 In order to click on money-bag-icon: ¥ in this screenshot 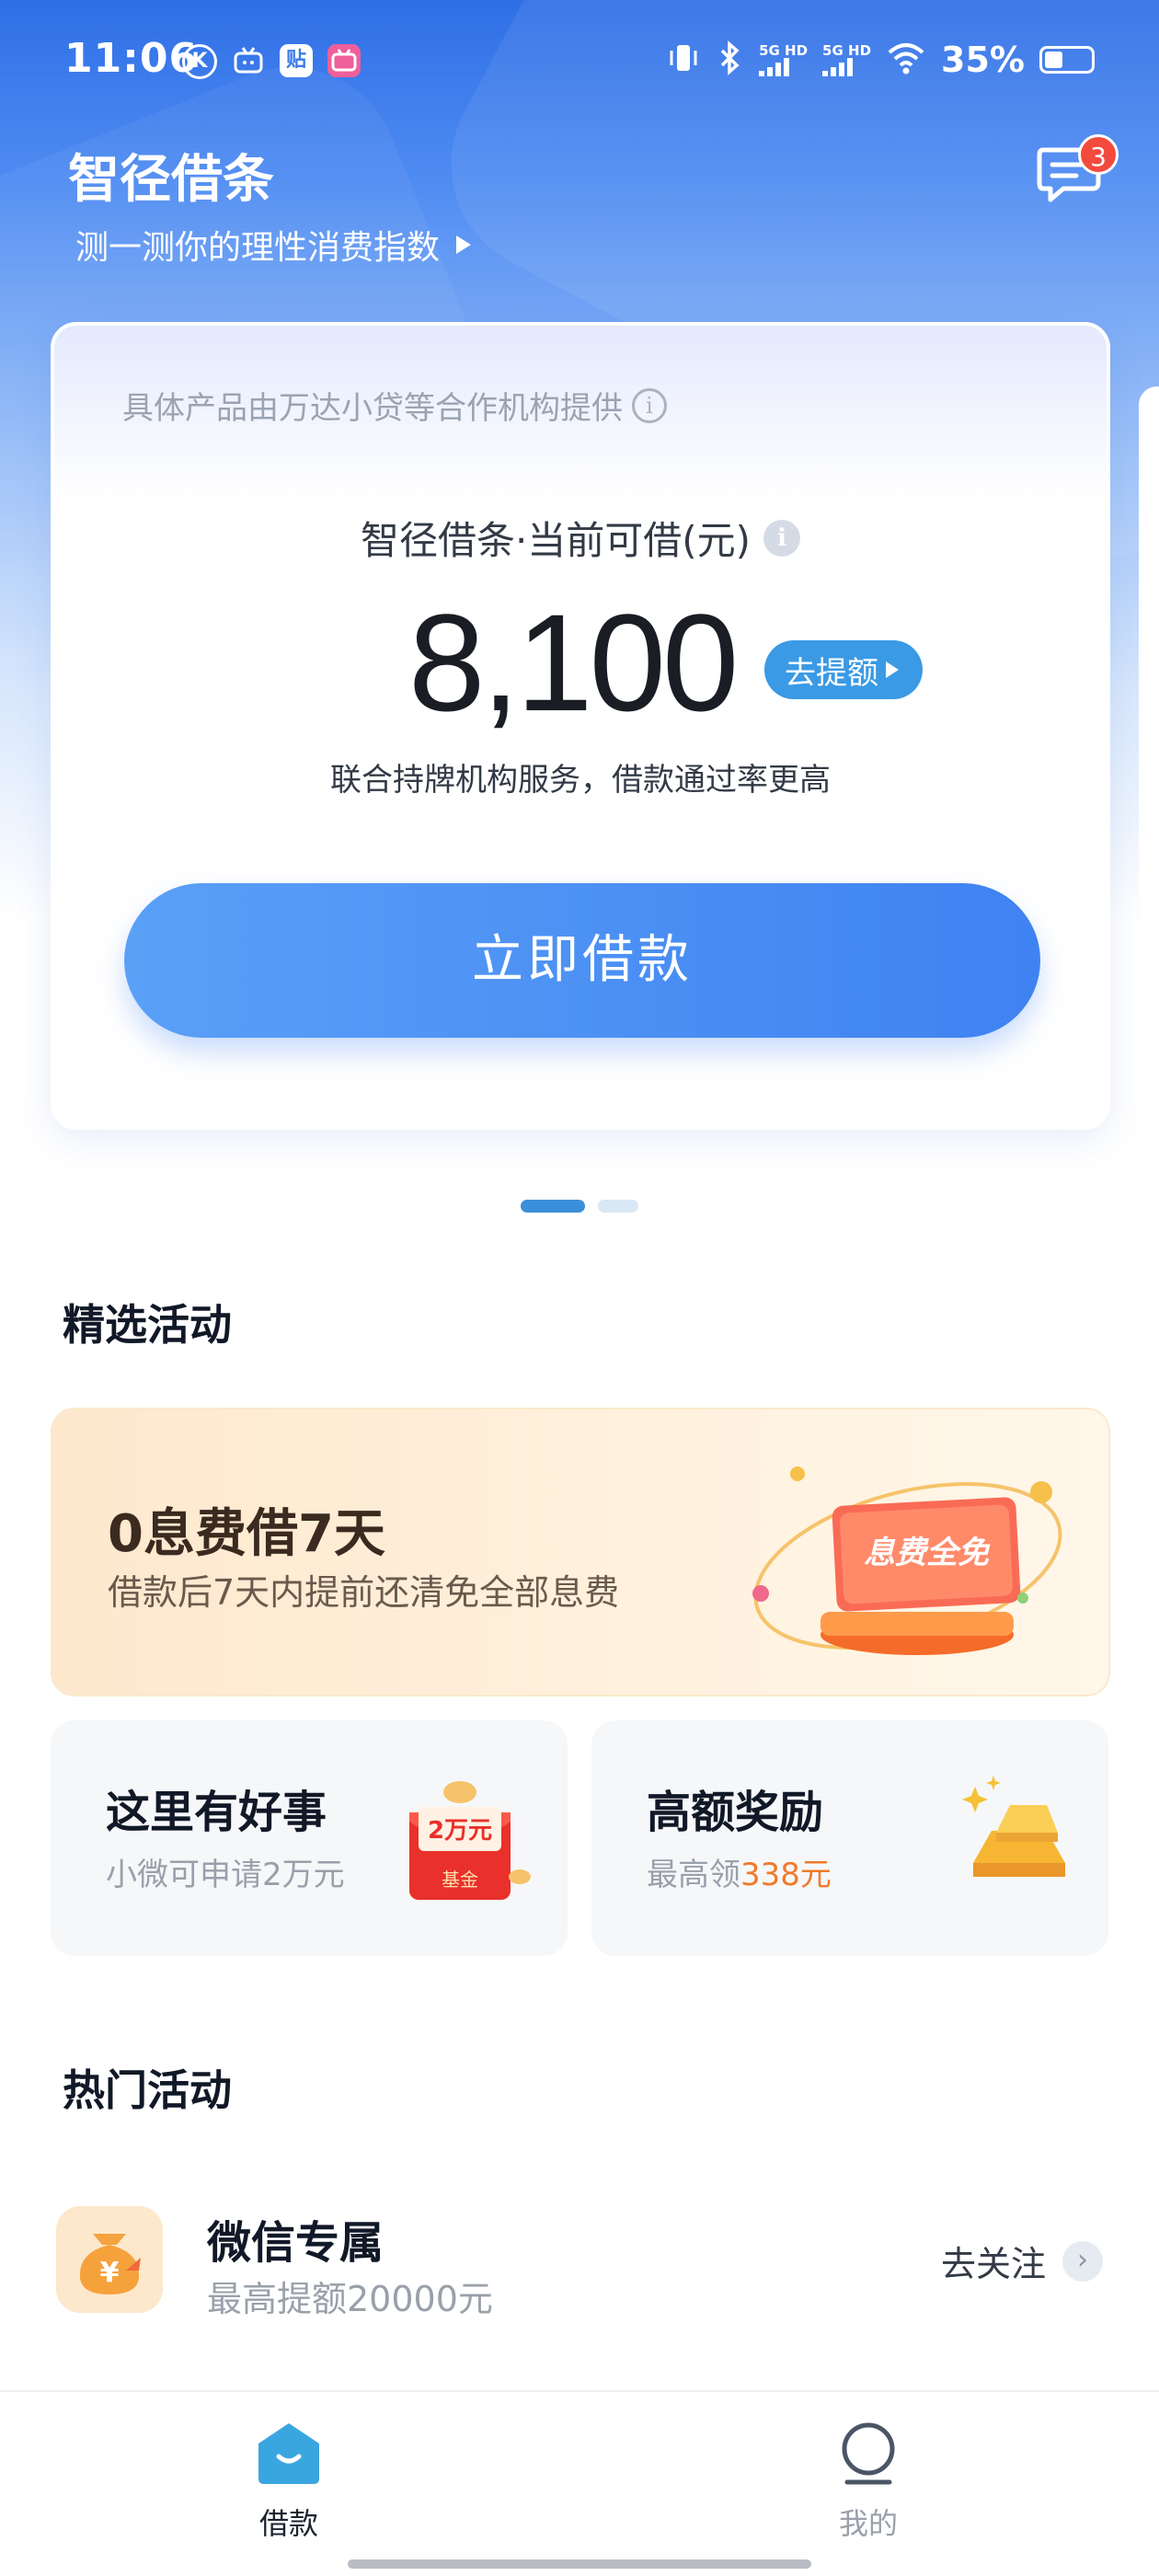, I will do `click(109, 2259)`.